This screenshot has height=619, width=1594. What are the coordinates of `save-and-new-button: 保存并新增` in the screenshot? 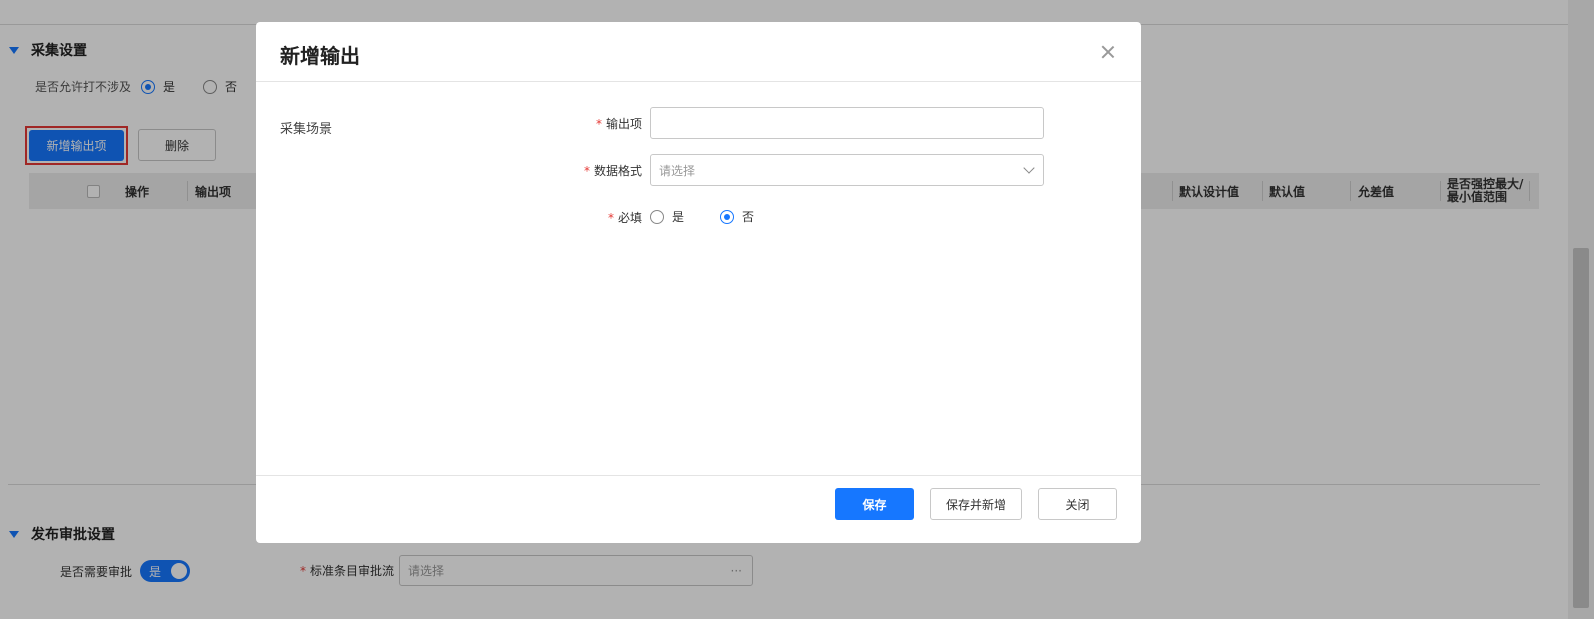 It's located at (976, 504).